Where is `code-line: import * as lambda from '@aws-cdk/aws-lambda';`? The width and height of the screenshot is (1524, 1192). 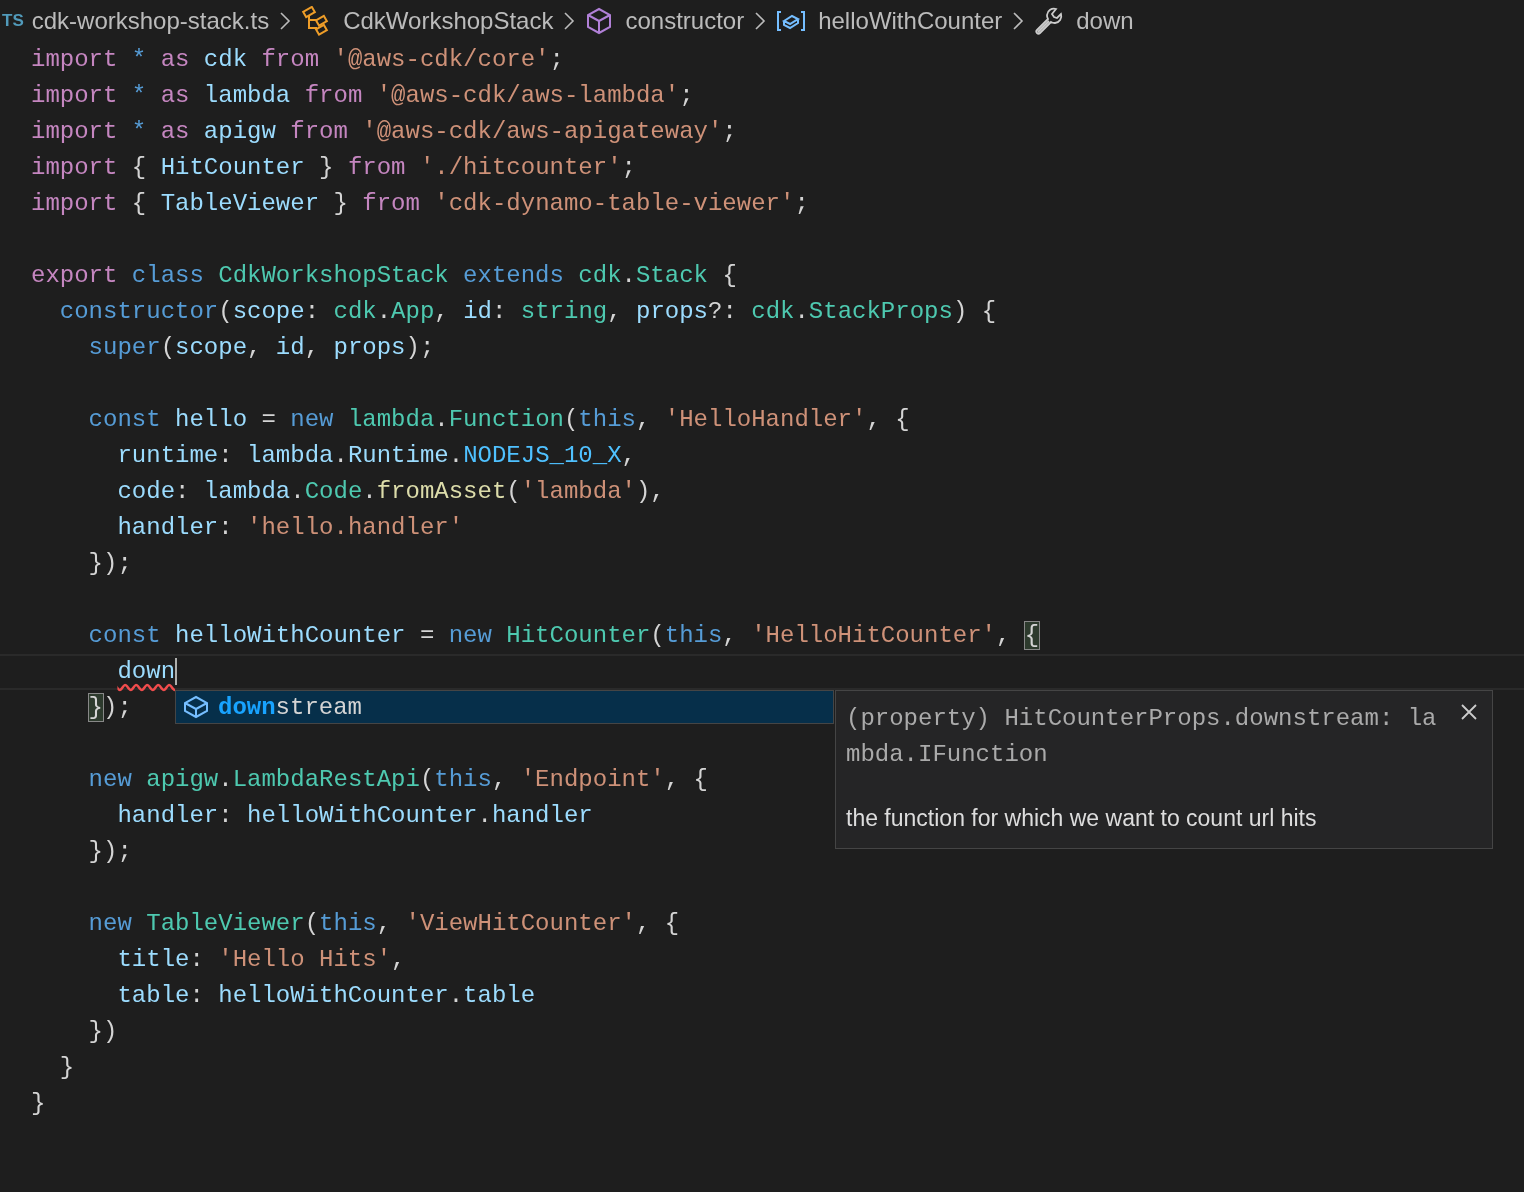 code-line: import * as lambda from '@aws-cdk/aws-lambda'; is located at coordinates (362, 95).